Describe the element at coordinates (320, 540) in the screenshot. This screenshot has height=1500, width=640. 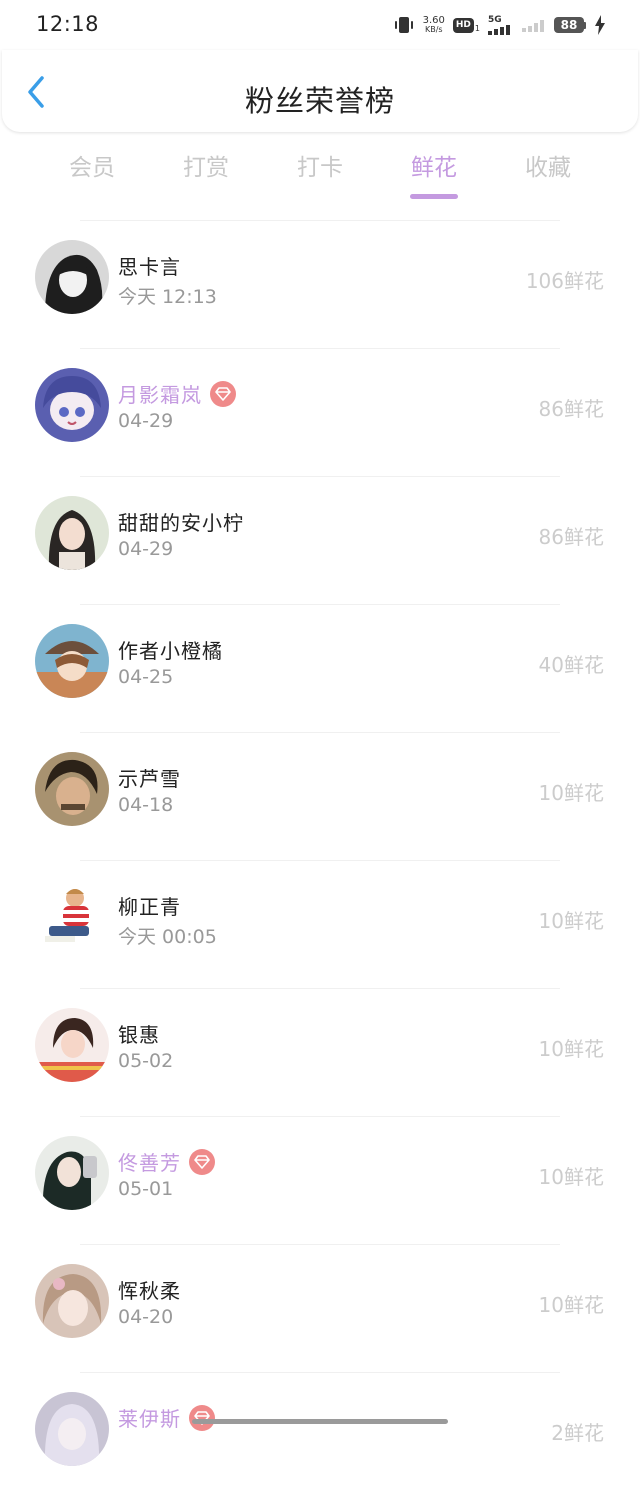
I see `fan-list-item: 甜甜的安小柠 04-29 86鲜花` at that location.